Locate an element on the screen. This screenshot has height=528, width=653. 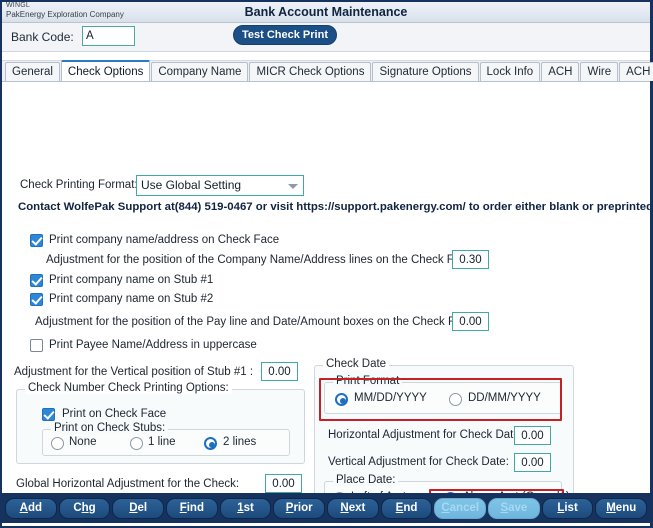
page-title: Bank Account Maintenance is located at coordinates (326, 12).